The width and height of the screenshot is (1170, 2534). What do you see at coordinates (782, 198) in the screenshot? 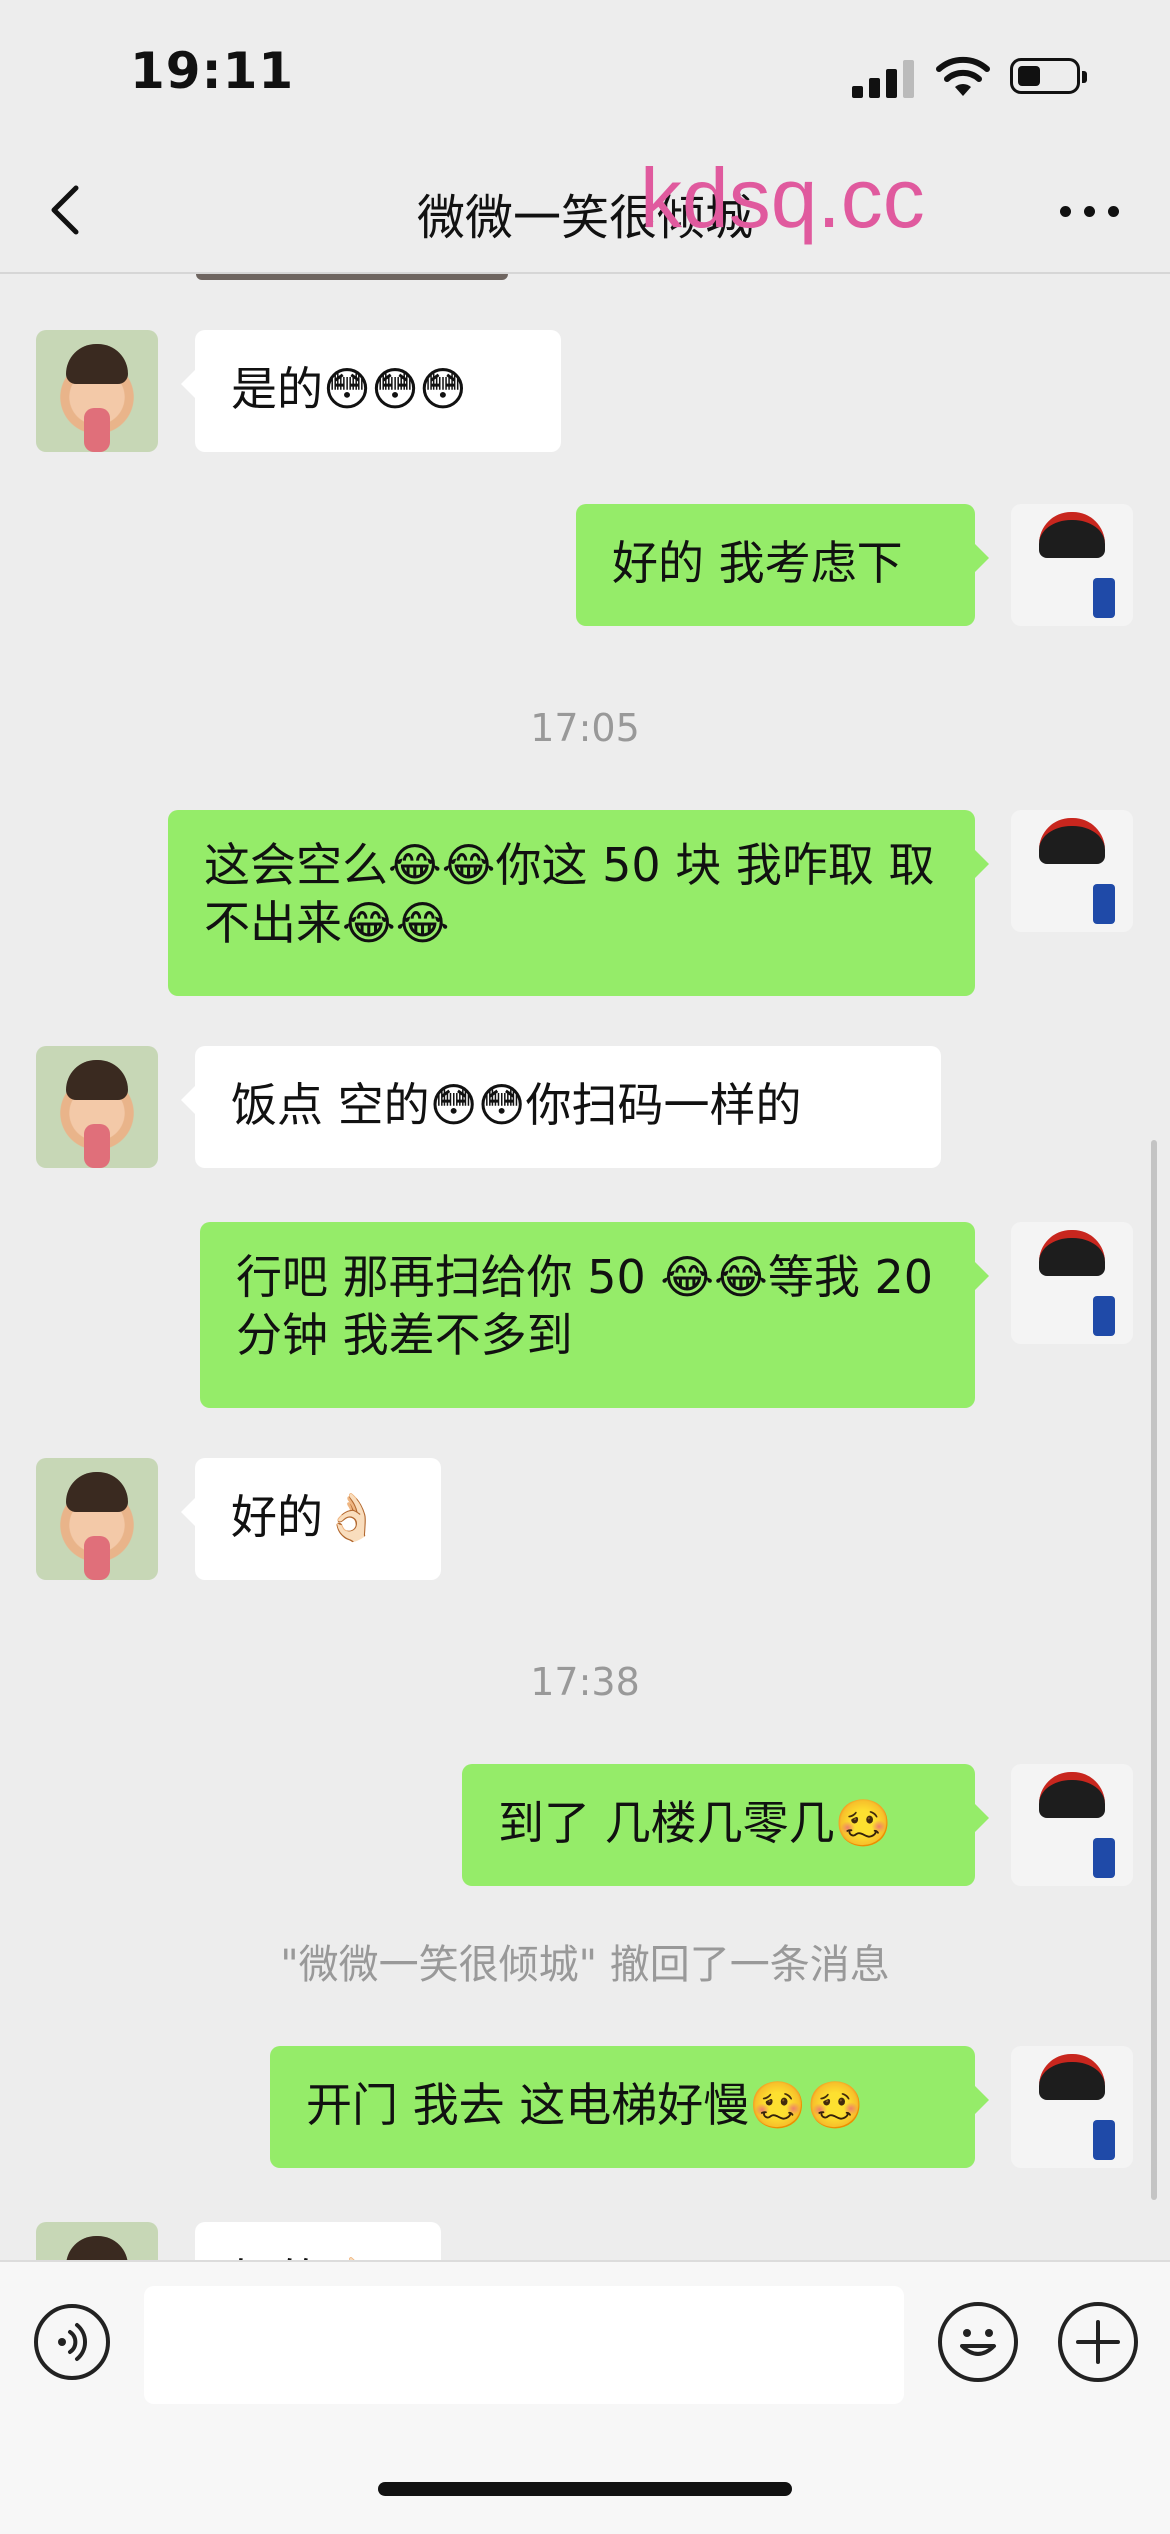
I see `watermark: kdsq.cc` at bounding box center [782, 198].